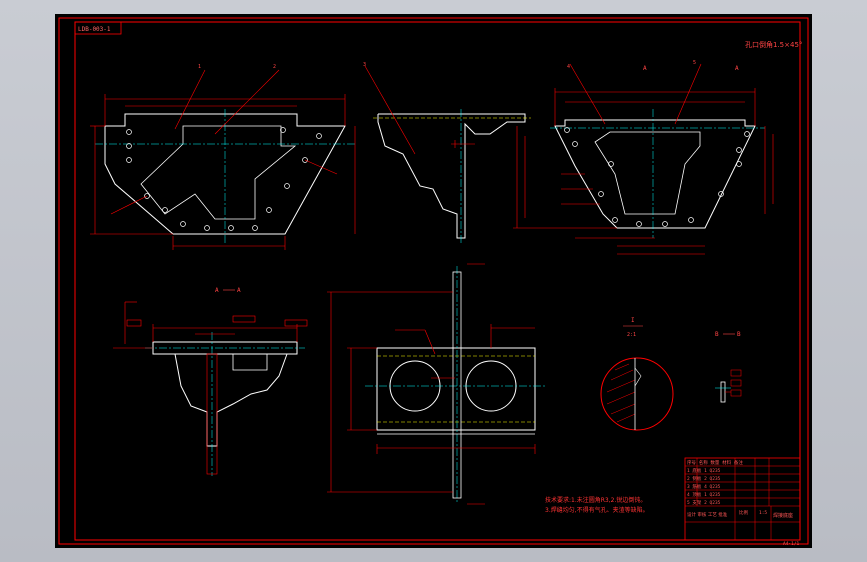 The image size is (867, 562). What do you see at coordinates (704, 486) in the screenshot?
I see `title-row-3: 3 筋板 4 Q235` at bounding box center [704, 486].